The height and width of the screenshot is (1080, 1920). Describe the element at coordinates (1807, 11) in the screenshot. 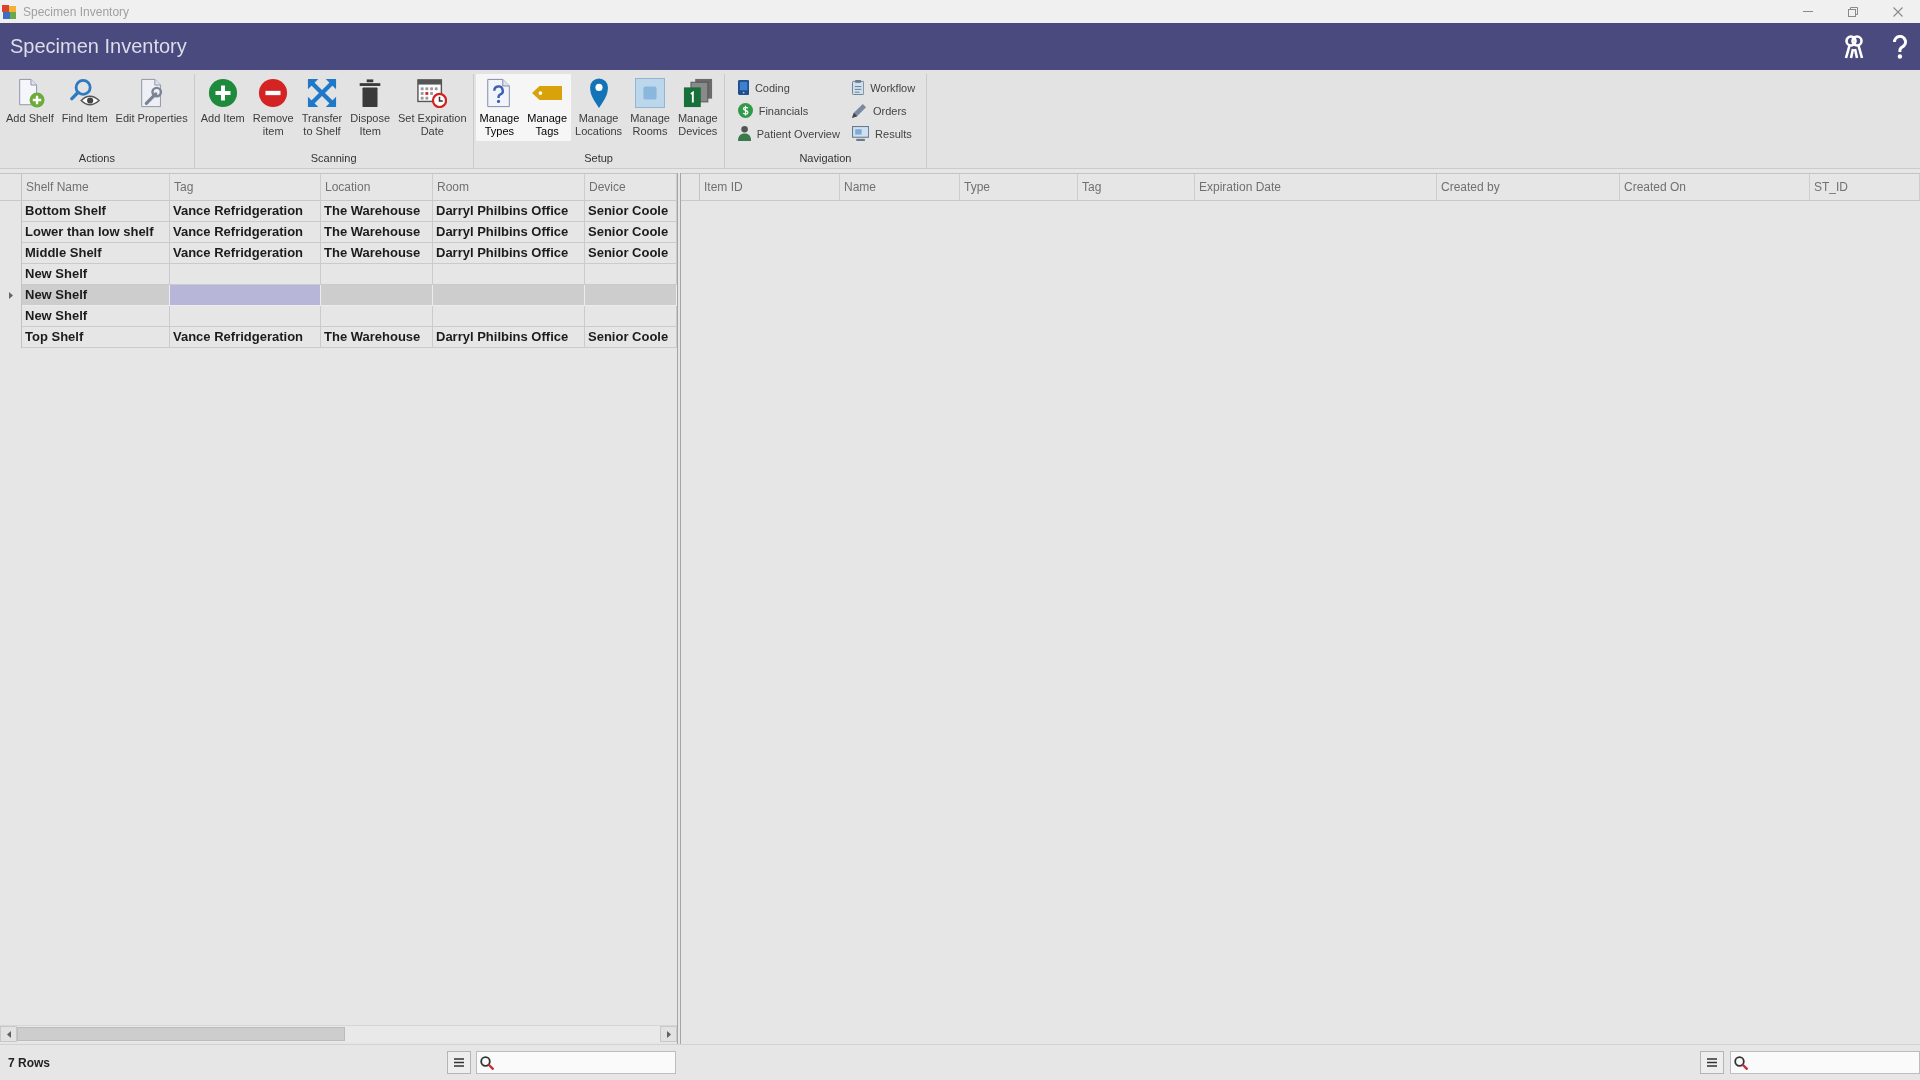

I see `minimize-icon` at that location.